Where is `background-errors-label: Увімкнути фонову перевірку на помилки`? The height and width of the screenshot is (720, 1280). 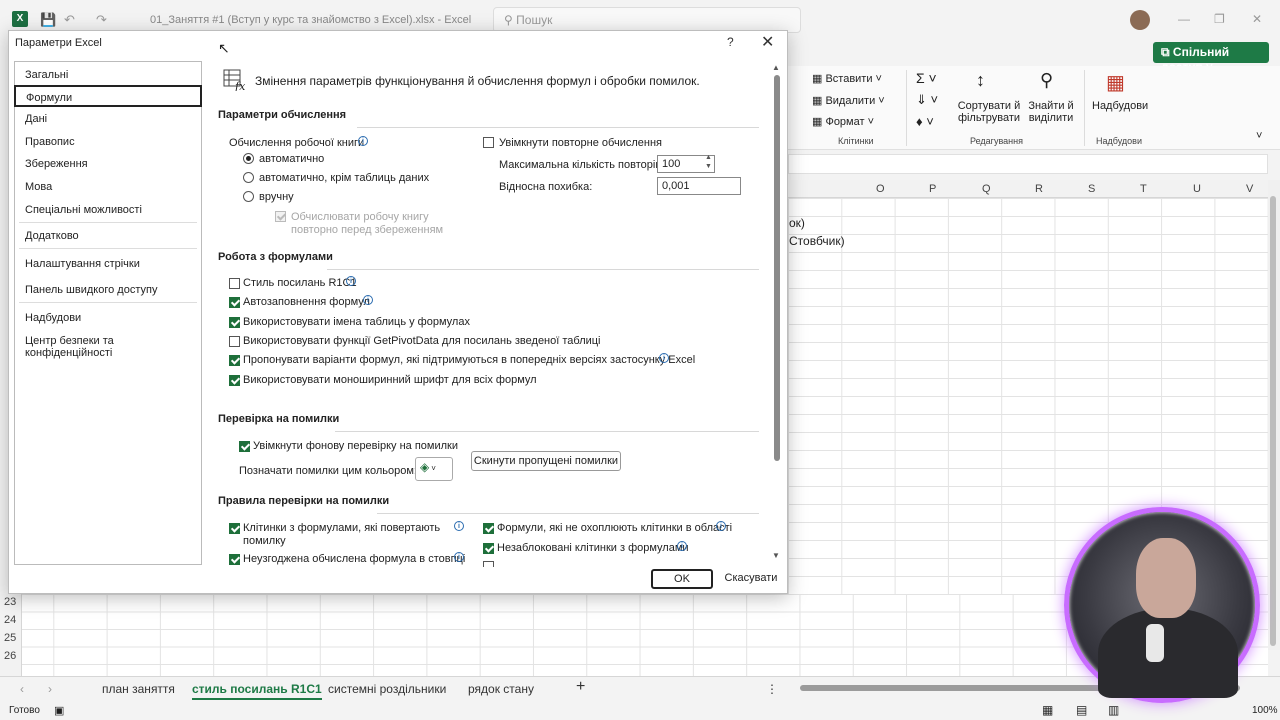
background-errors-label: Увімкнути фонову перевірку на помилки is located at coordinates (355, 446).